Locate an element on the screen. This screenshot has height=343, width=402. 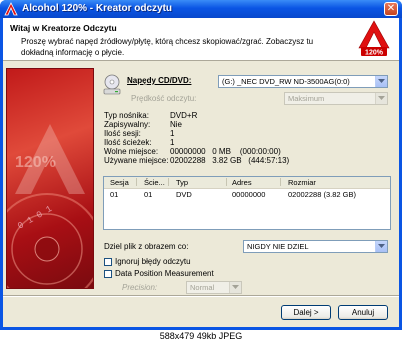
info-label: Zapisywalny: is located at coordinates (127, 124).